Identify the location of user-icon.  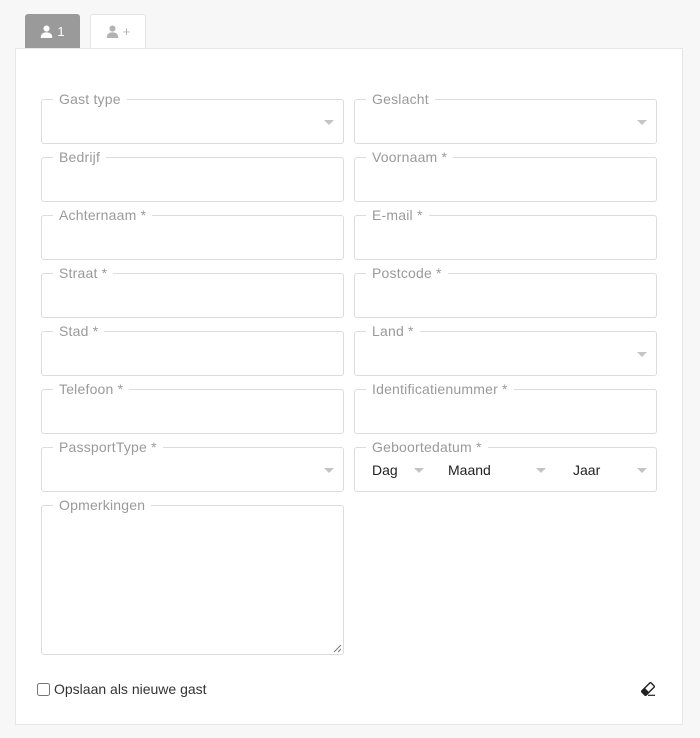
(47, 31).